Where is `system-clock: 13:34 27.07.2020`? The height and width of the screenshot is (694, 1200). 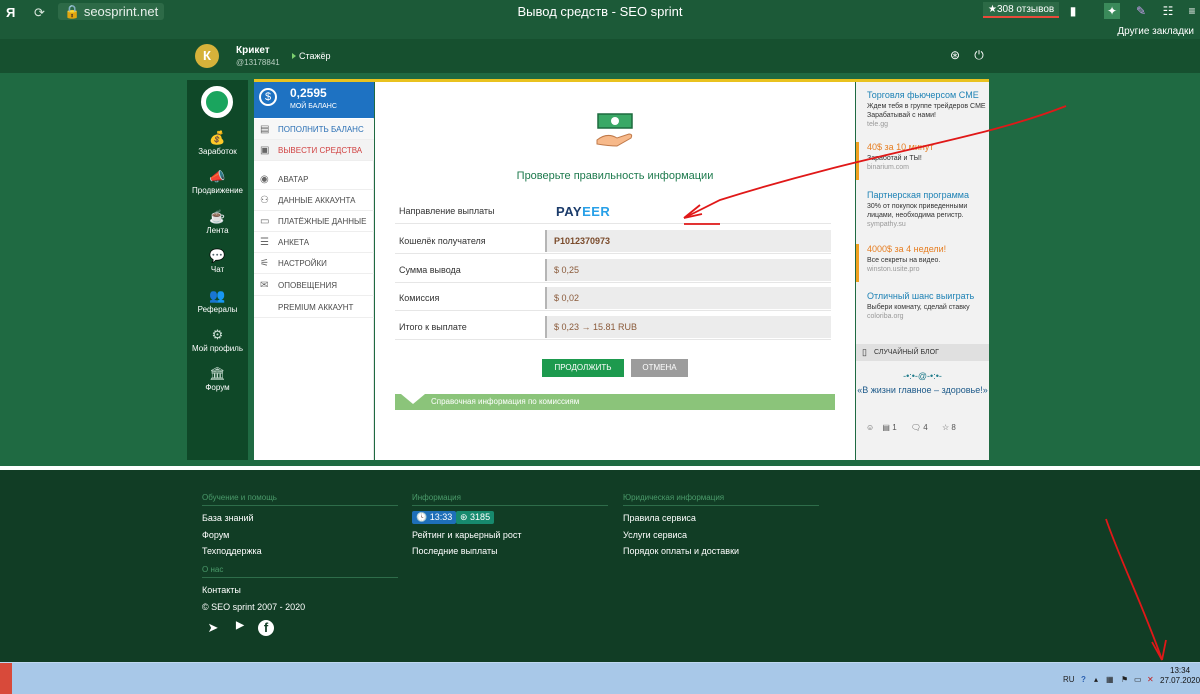 system-clock: 13:34 27.07.2020 is located at coordinates (1180, 676).